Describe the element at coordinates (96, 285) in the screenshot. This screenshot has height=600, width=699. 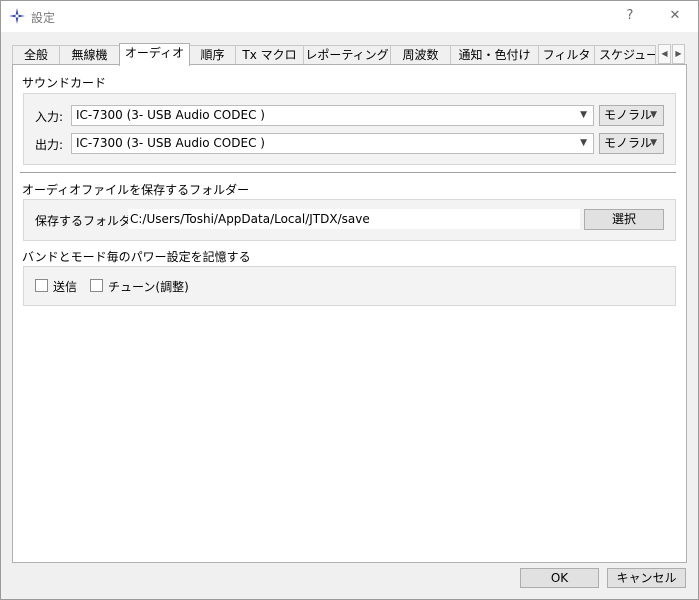
I see `tune-checkbox` at that location.